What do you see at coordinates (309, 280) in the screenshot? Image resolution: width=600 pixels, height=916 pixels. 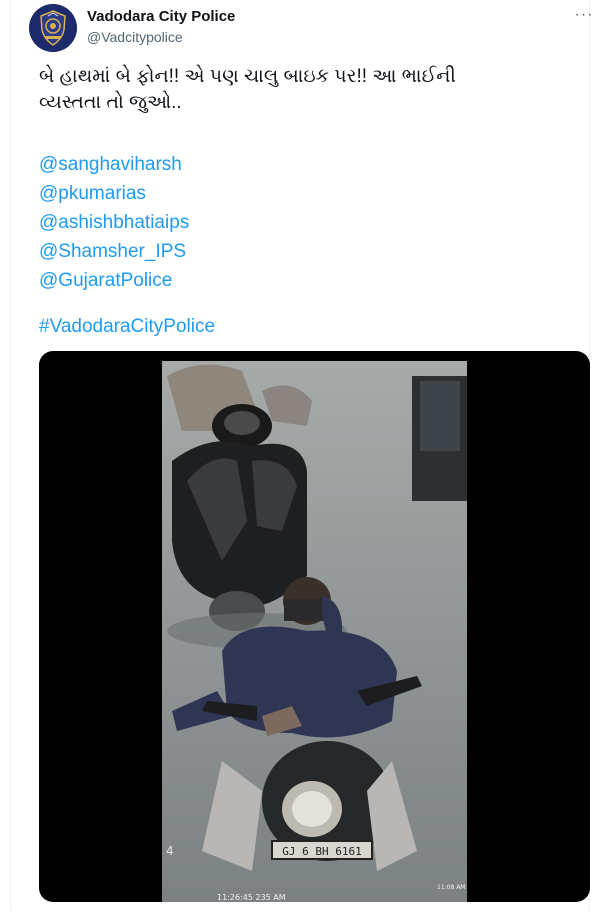 I see `mention-link: @GujaratPolice` at bounding box center [309, 280].